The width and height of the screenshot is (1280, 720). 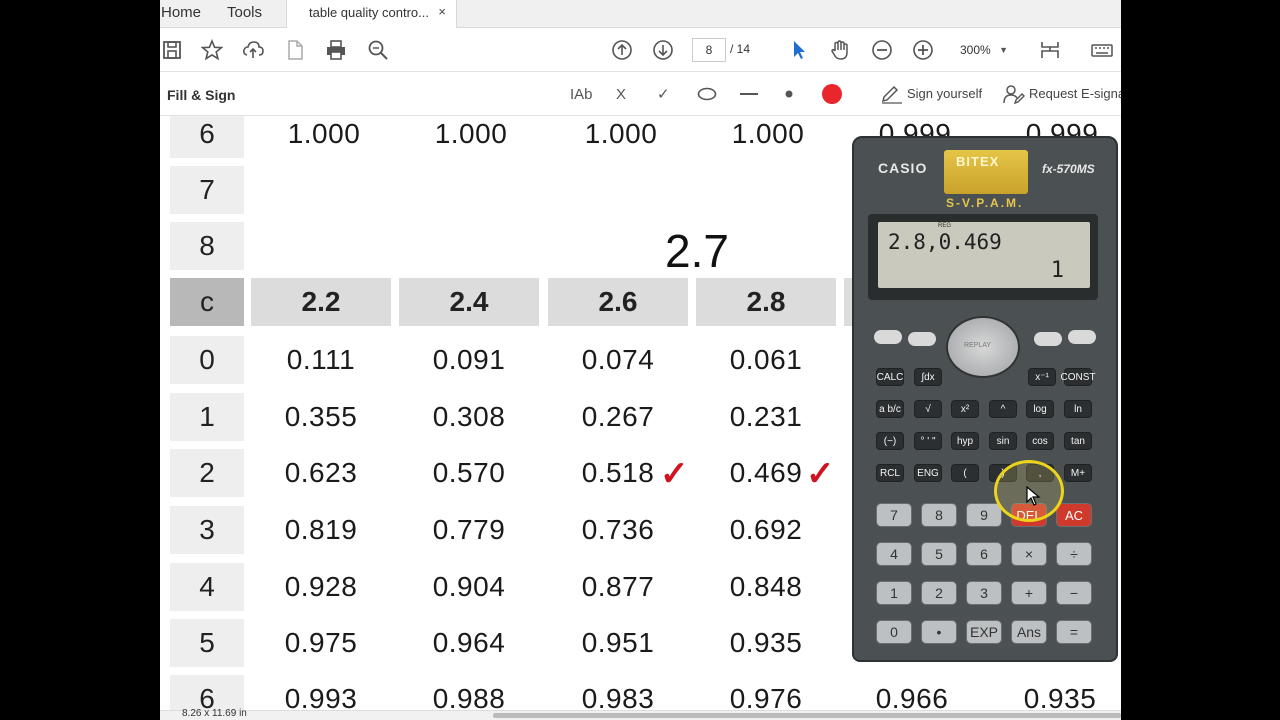 What do you see at coordinates (469, 359) in the screenshot?
I see `table-cell: 0.091` at bounding box center [469, 359].